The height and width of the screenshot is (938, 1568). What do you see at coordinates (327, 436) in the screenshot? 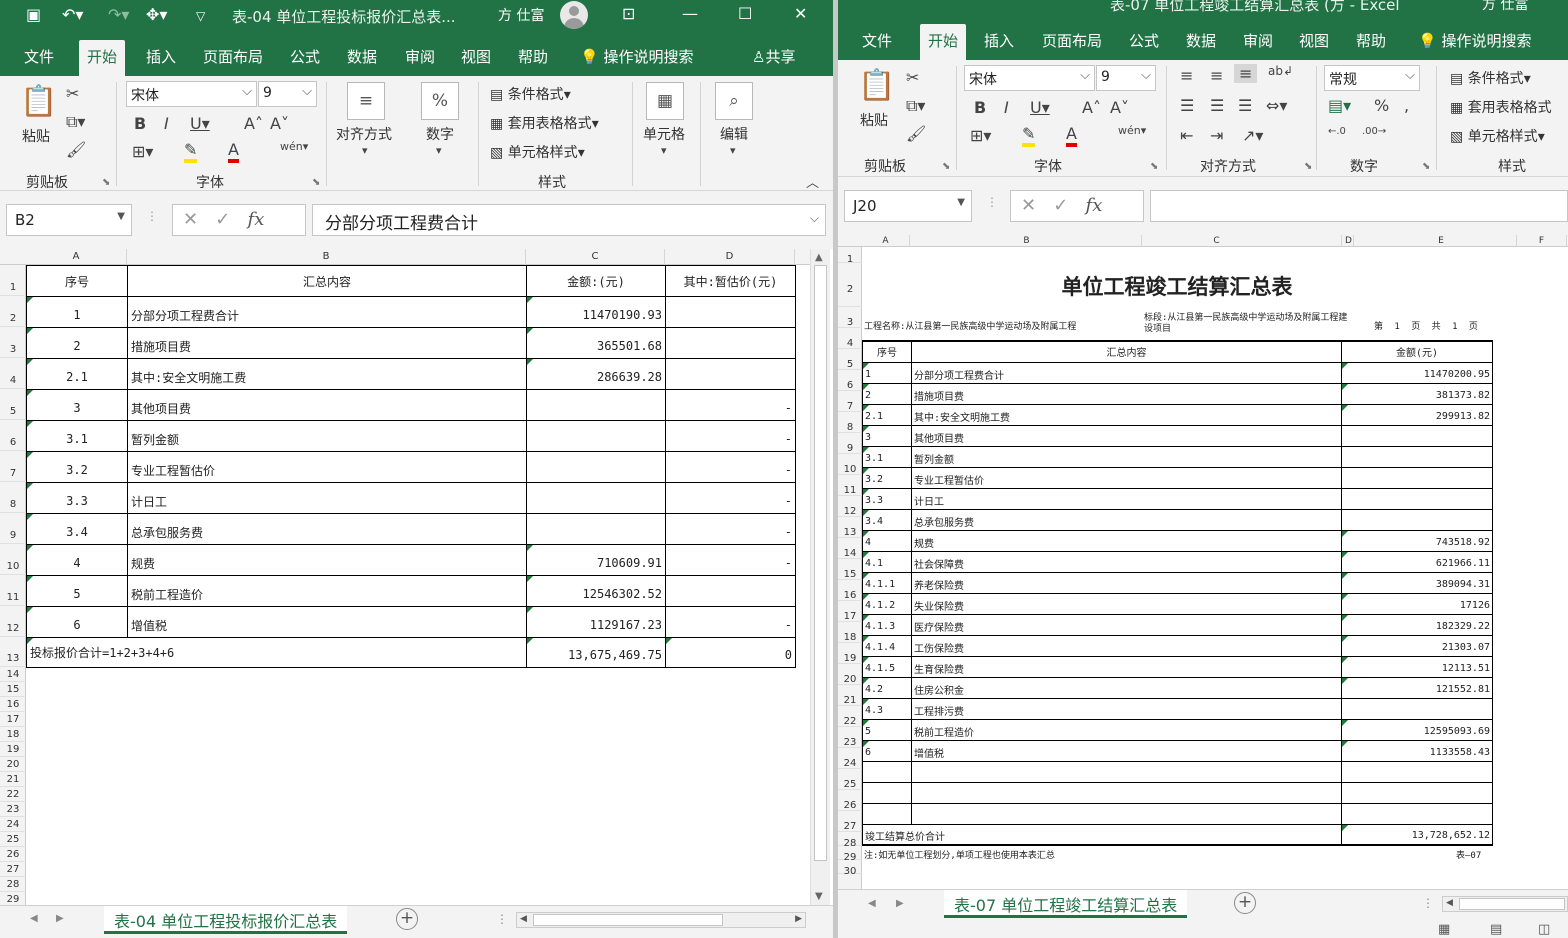
I see `table-cell: 暂列金额` at bounding box center [327, 436].